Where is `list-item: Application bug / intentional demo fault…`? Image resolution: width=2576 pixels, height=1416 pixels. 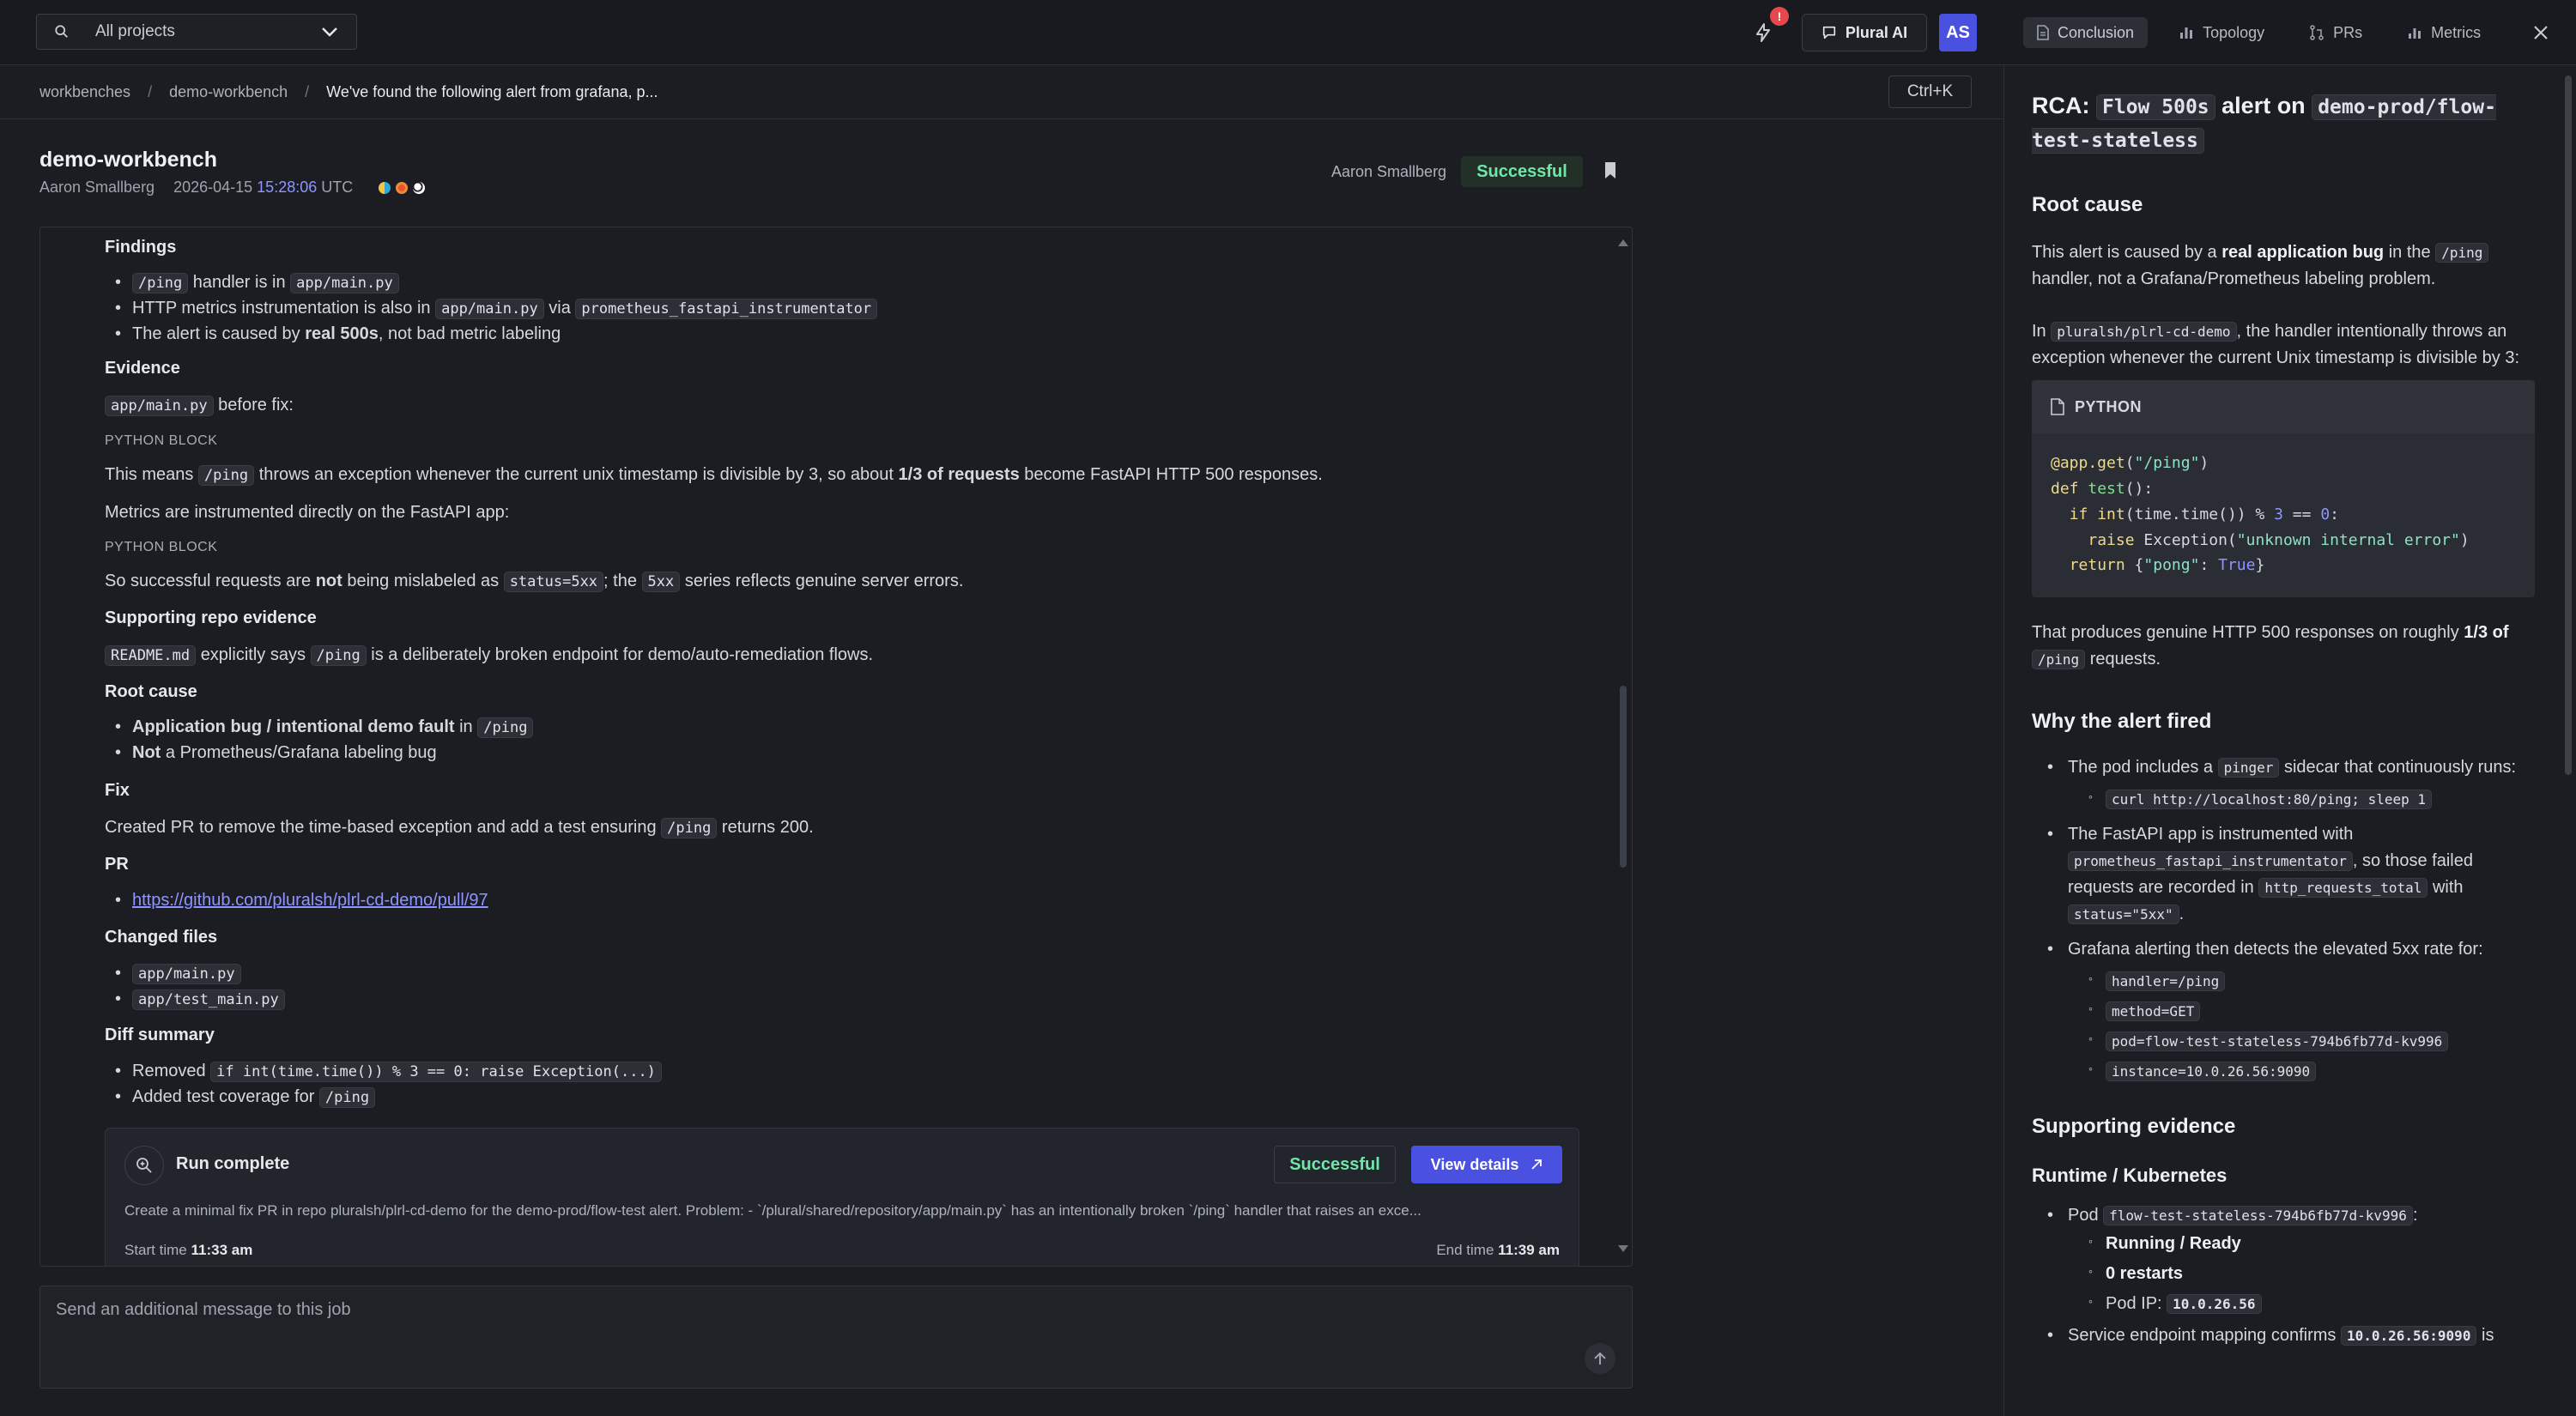
list-item: Application bug / intentional demo fault… is located at coordinates (834, 727).